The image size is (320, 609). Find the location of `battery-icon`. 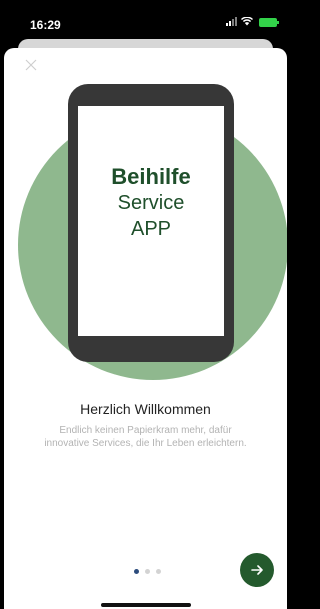

battery-icon is located at coordinates (269, 22).